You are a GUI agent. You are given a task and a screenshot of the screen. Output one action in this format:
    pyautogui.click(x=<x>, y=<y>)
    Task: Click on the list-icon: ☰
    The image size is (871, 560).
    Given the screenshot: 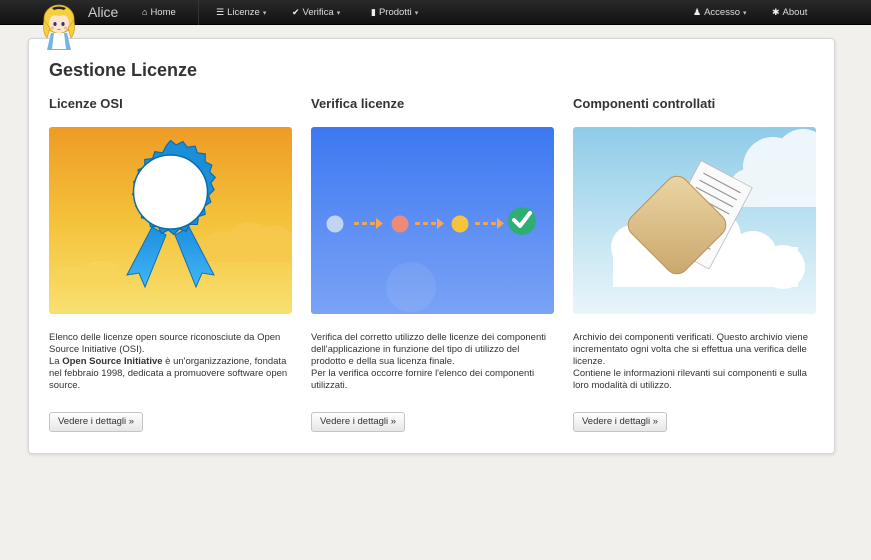 What is the action you would take?
    pyautogui.click(x=220, y=12)
    